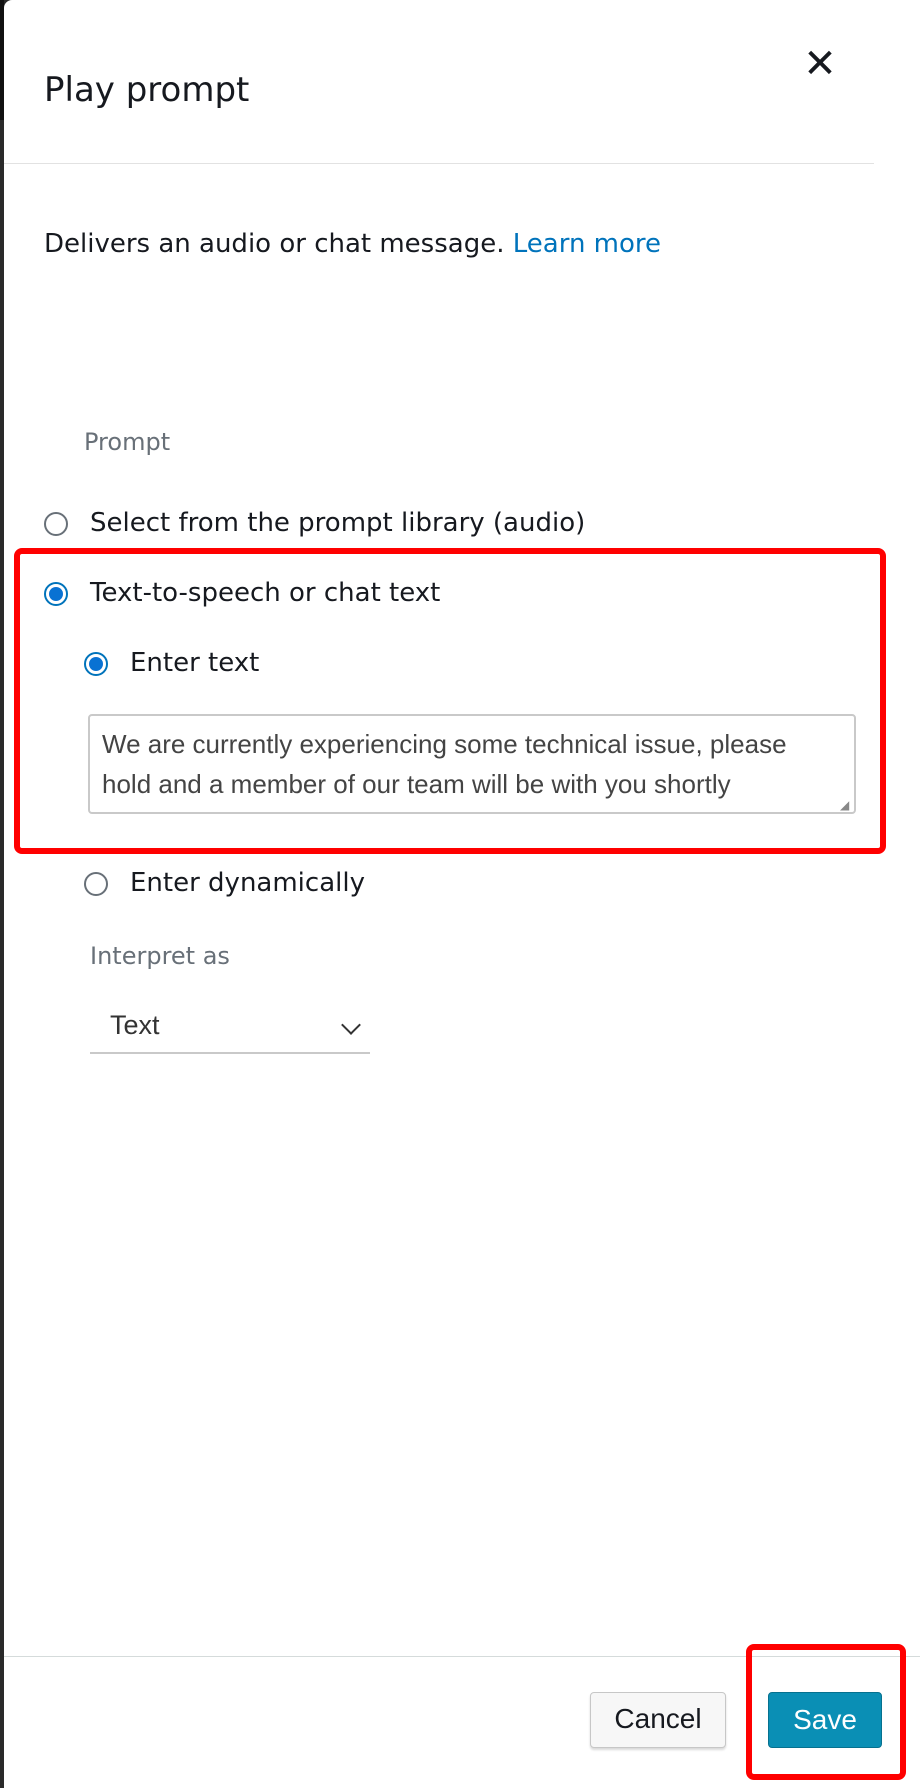 The height and width of the screenshot is (1788, 920). I want to click on prompt-text-input, so click(472, 764).